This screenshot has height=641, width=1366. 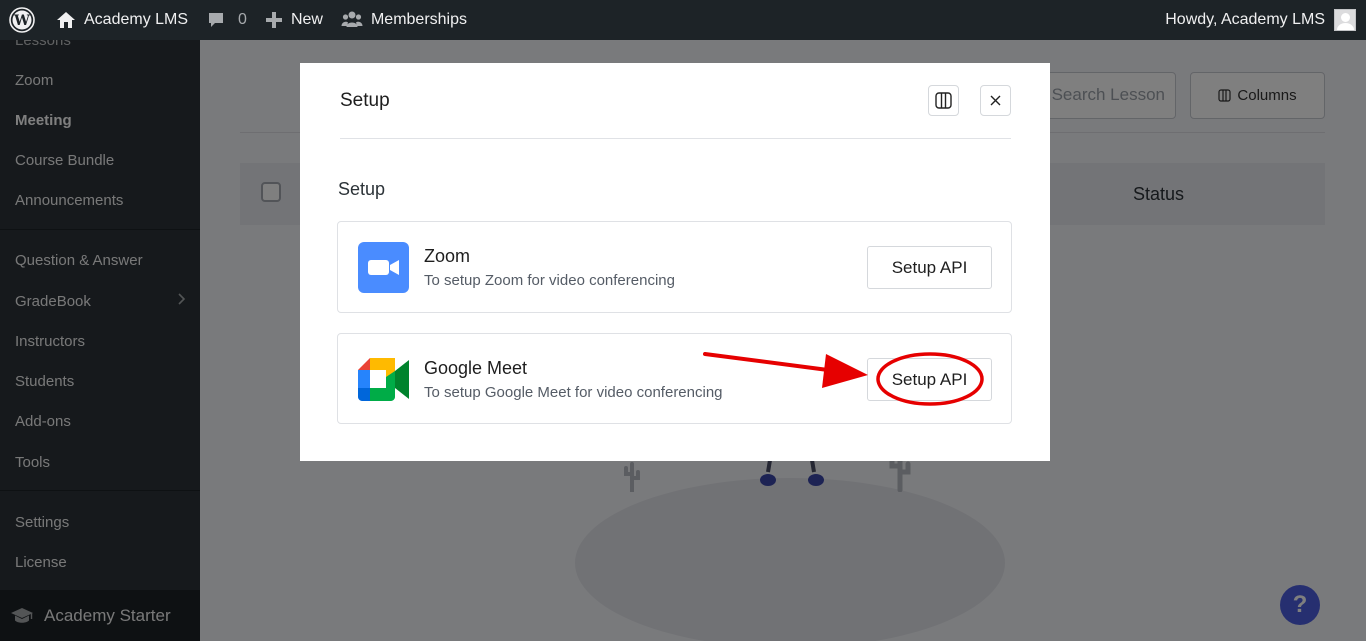 I want to click on columns-icon, so click(x=943, y=100).